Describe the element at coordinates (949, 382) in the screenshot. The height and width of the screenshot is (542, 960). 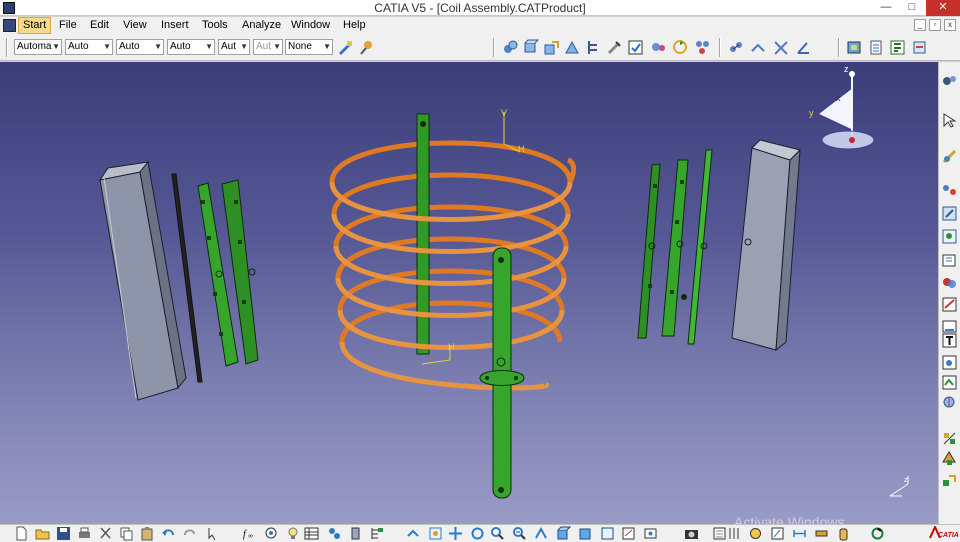
I see `enhanced-scene-icon` at that location.